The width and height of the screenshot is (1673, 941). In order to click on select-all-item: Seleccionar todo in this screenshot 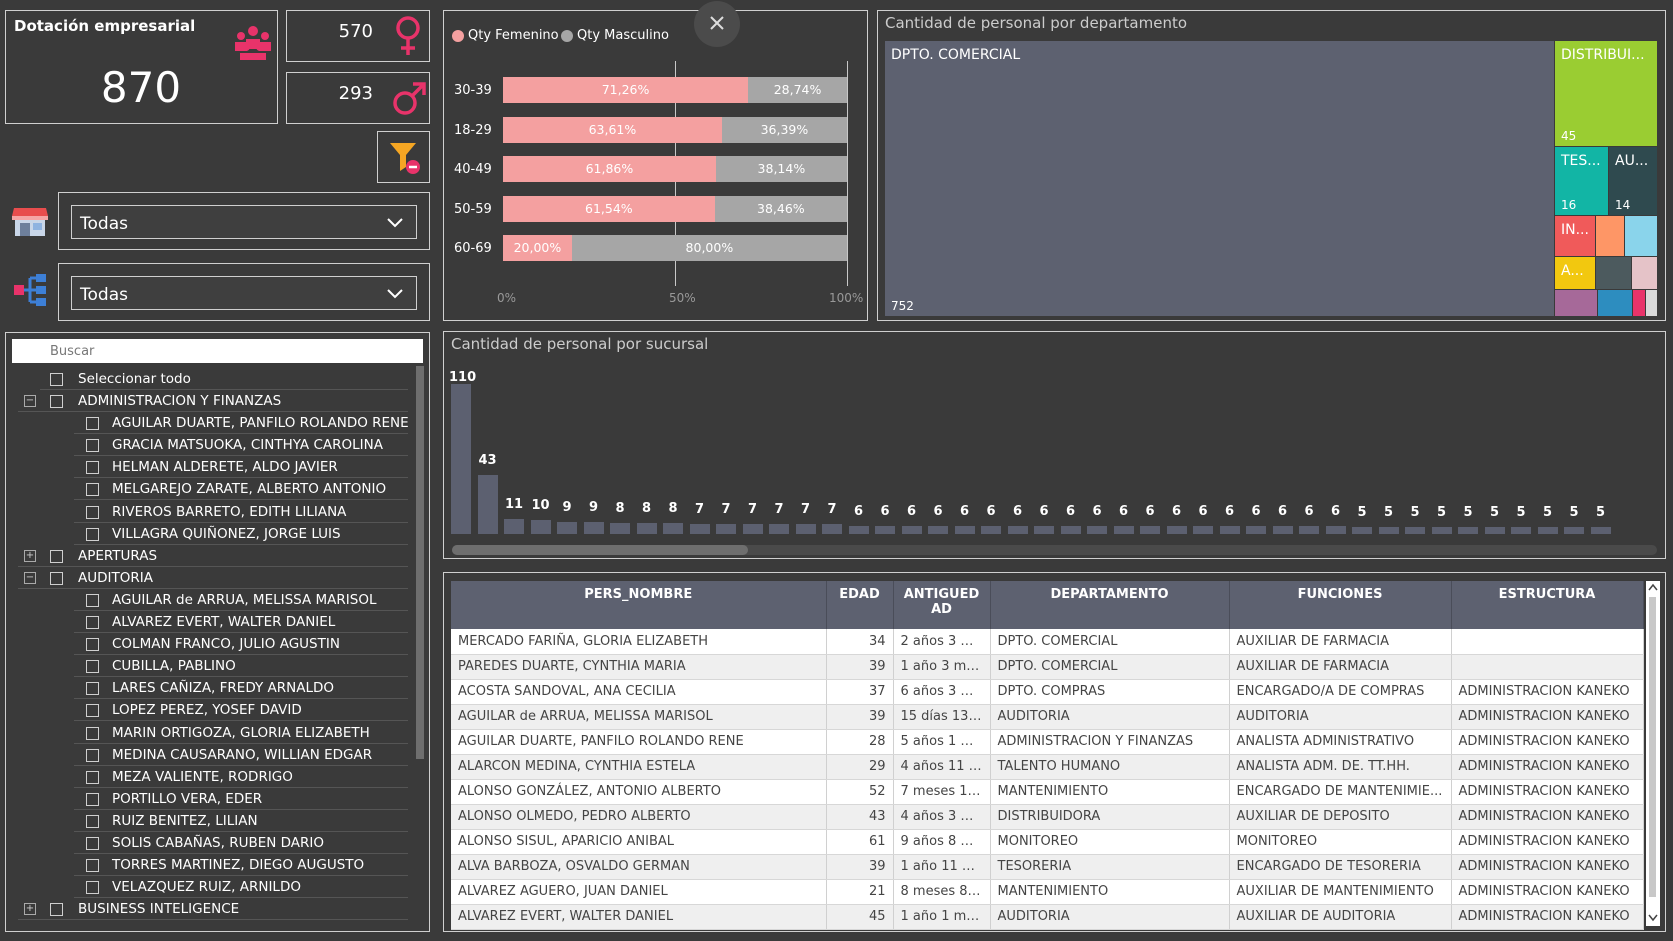, I will do `click(224, 379)`.